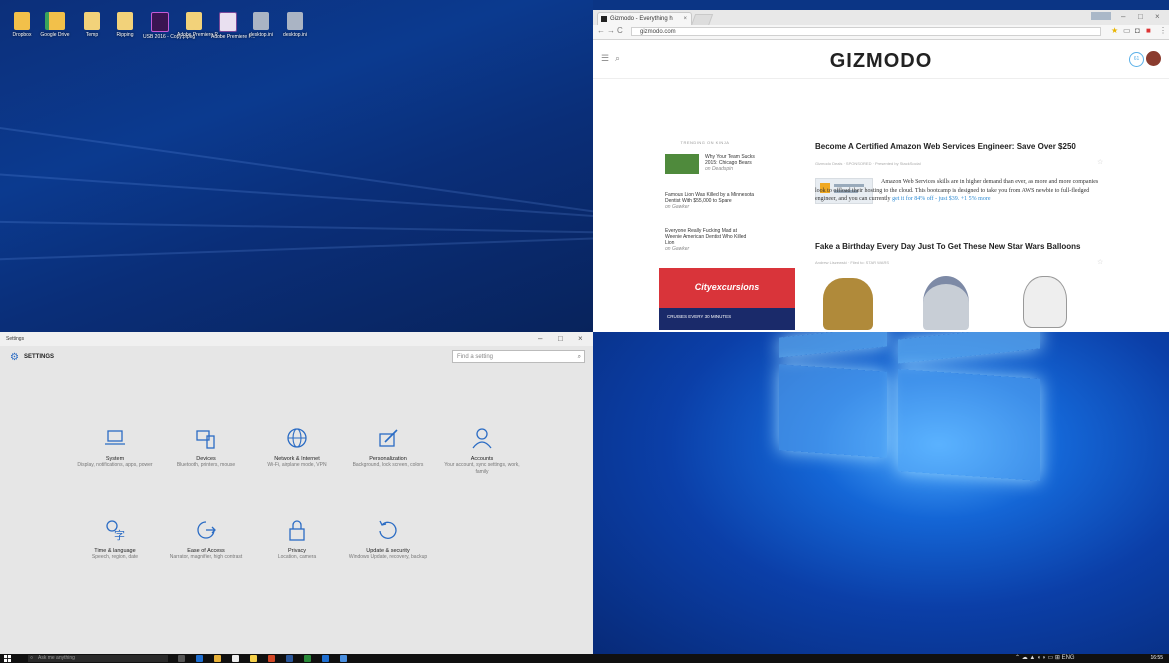  Describe the element at coordinates (881, 5) in the screenshot. I see `desktop-strip` at that location.